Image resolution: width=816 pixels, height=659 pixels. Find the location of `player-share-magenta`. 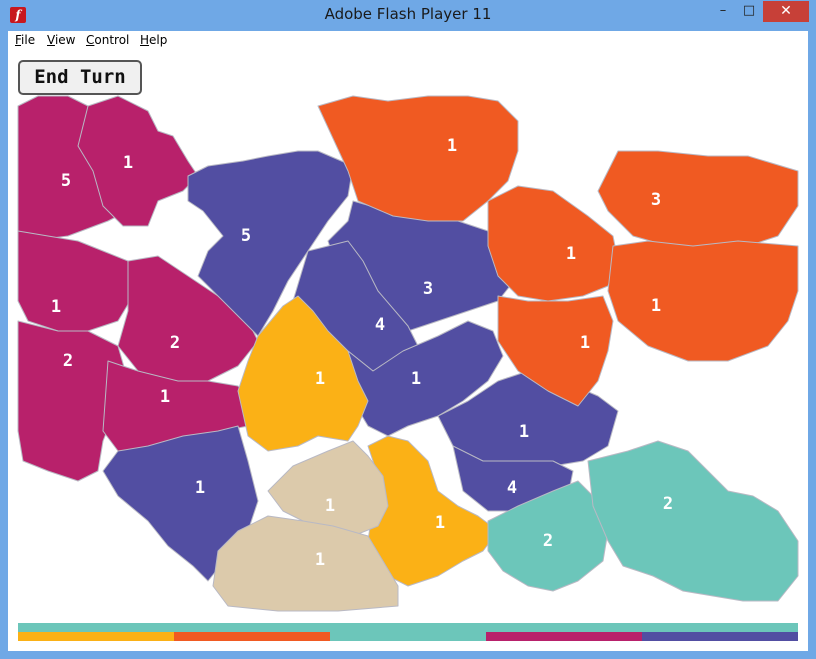

player-share-magenta is located at coordinates (564, 636).